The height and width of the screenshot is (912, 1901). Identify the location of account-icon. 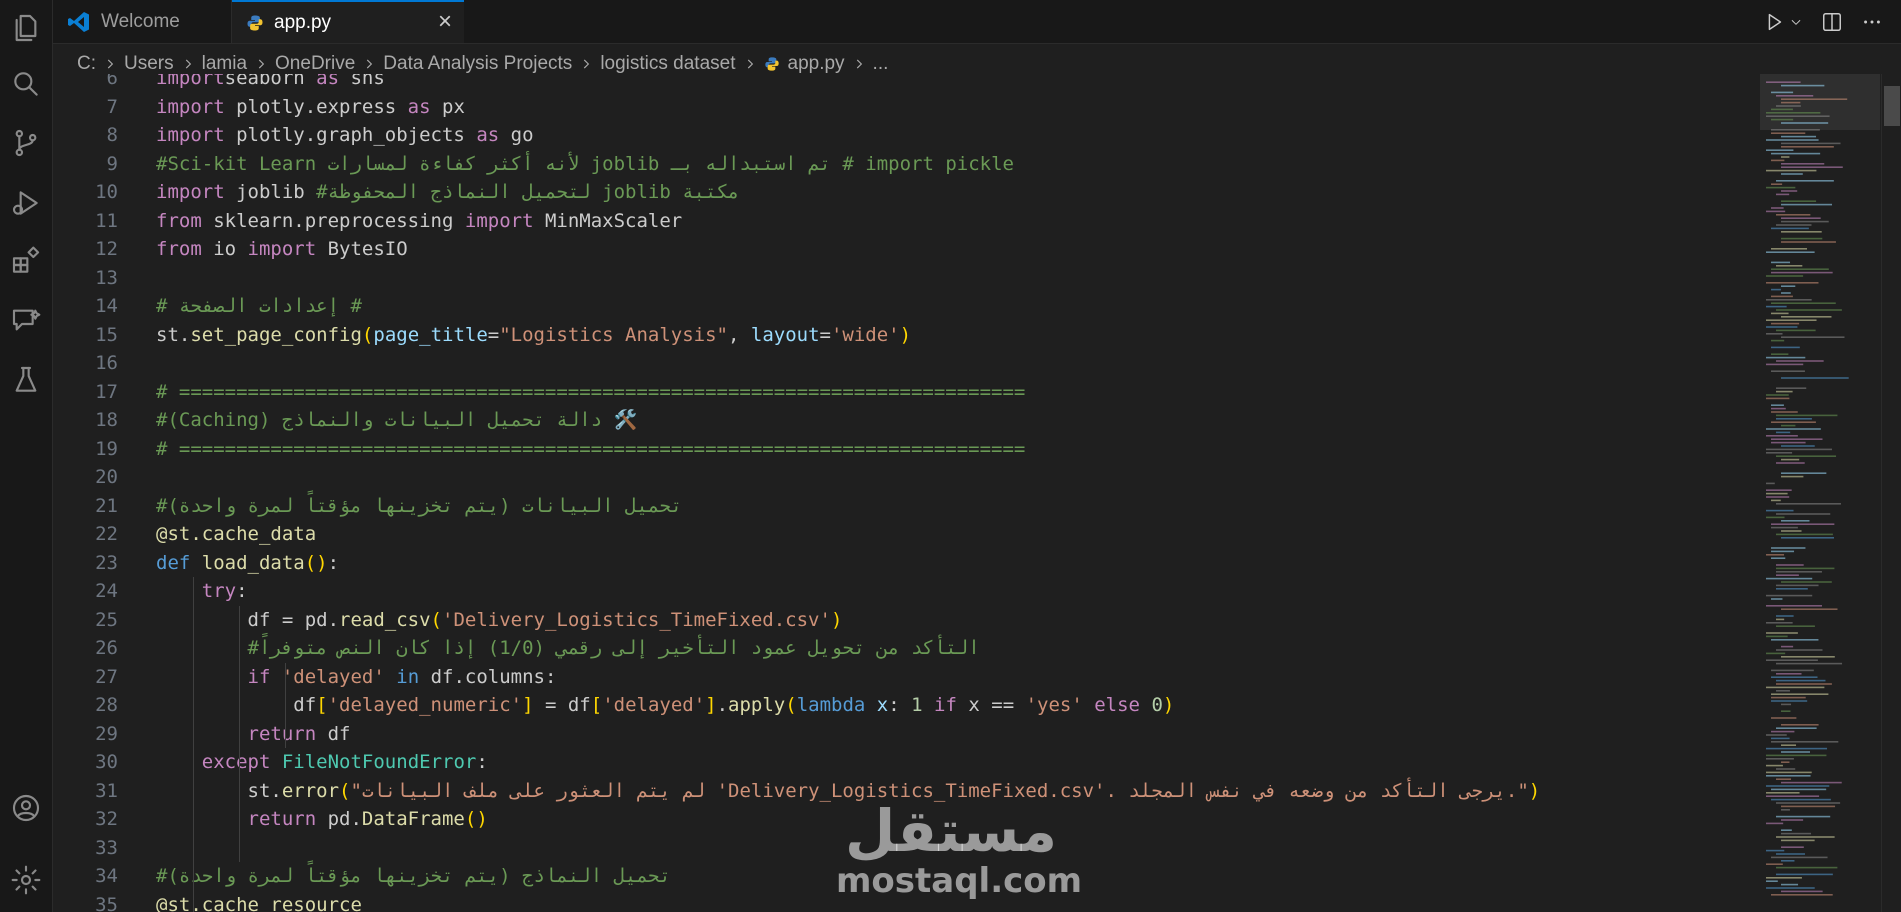
(26, 808).